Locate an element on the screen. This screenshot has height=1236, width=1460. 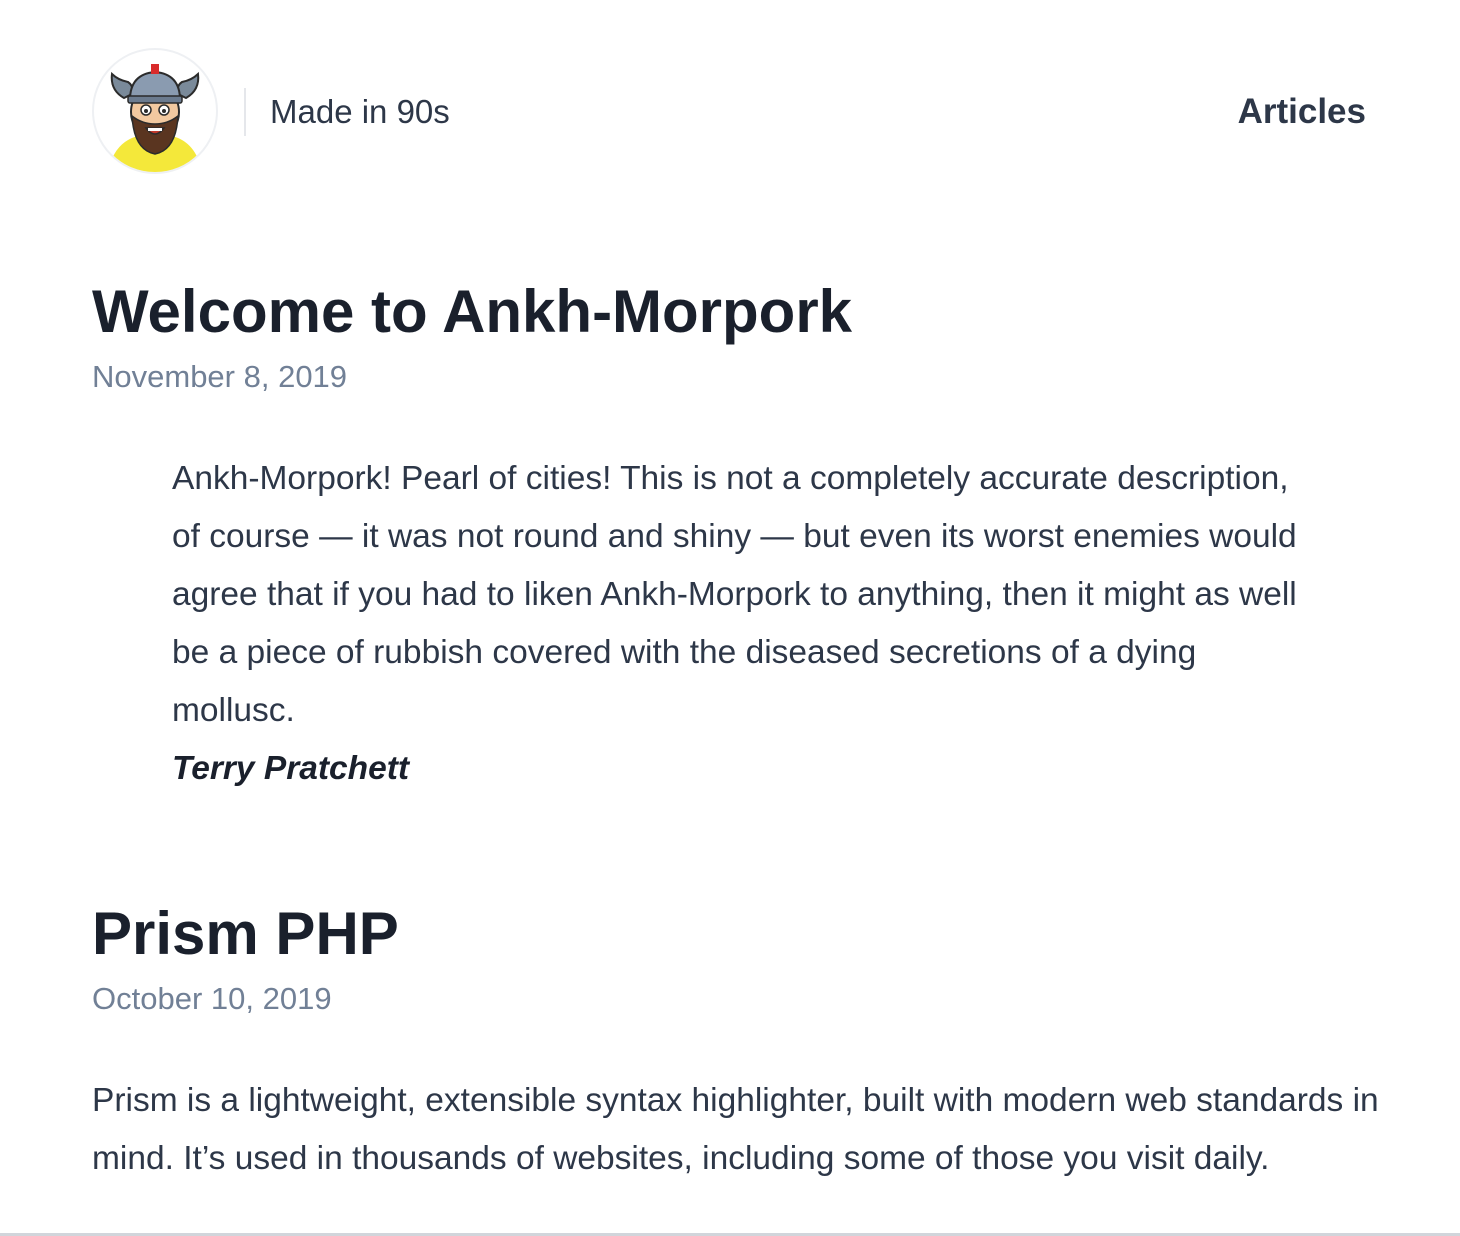
post-ankh-morpork: Welcome to Ankh-Morpork November 8, 2019 is located at coordinates (729, 336).